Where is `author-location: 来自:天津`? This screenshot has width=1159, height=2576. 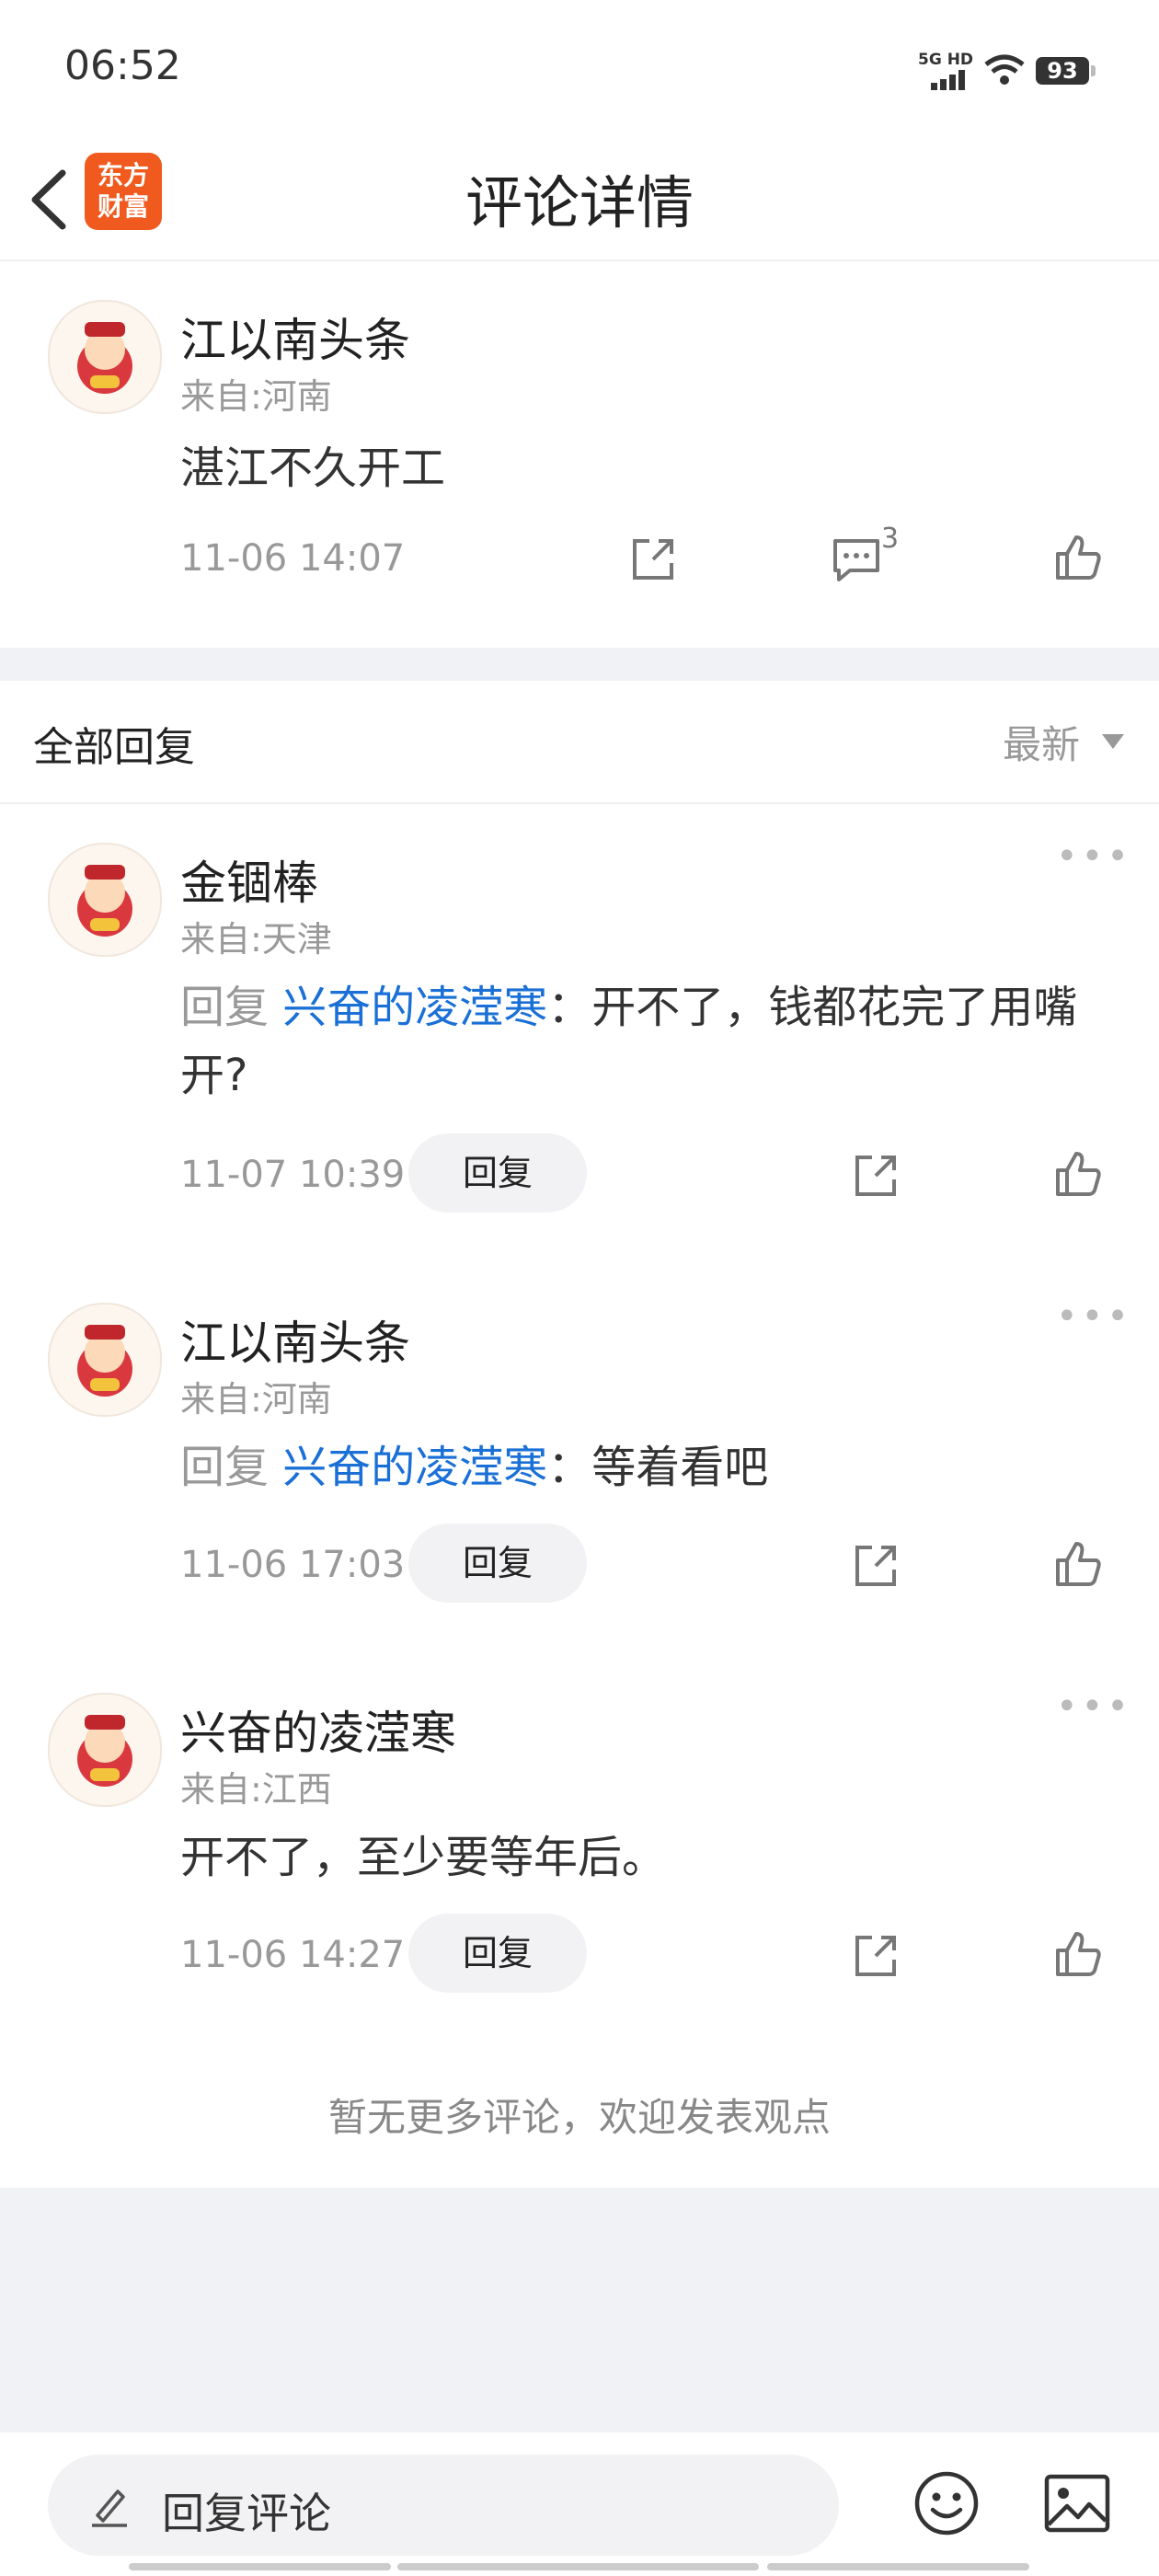 author-location: 来自:天津 is located at coordinates (256, 939).